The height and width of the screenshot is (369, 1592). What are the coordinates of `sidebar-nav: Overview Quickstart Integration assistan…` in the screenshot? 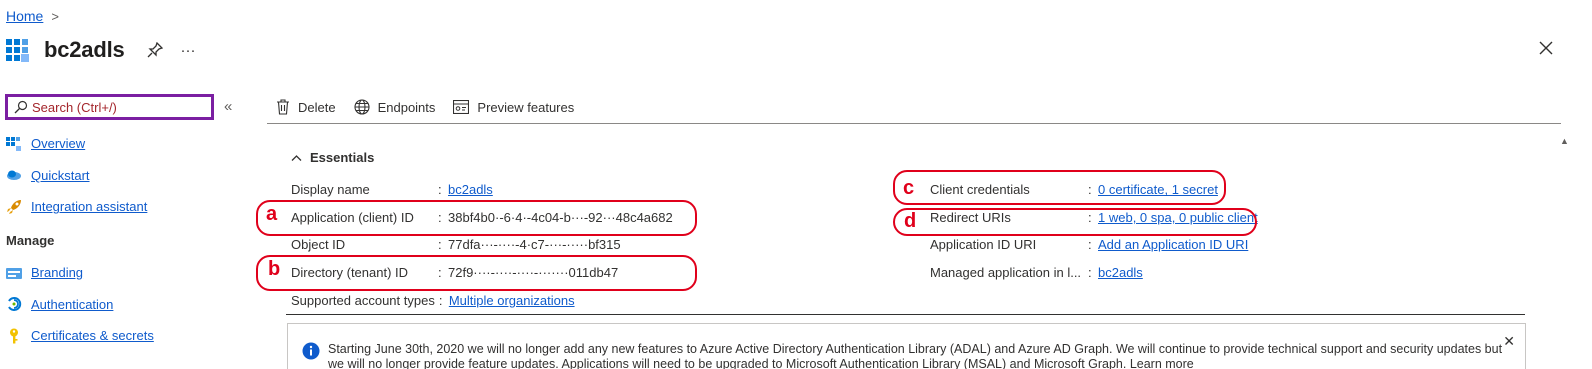 It's located at (126, 240).